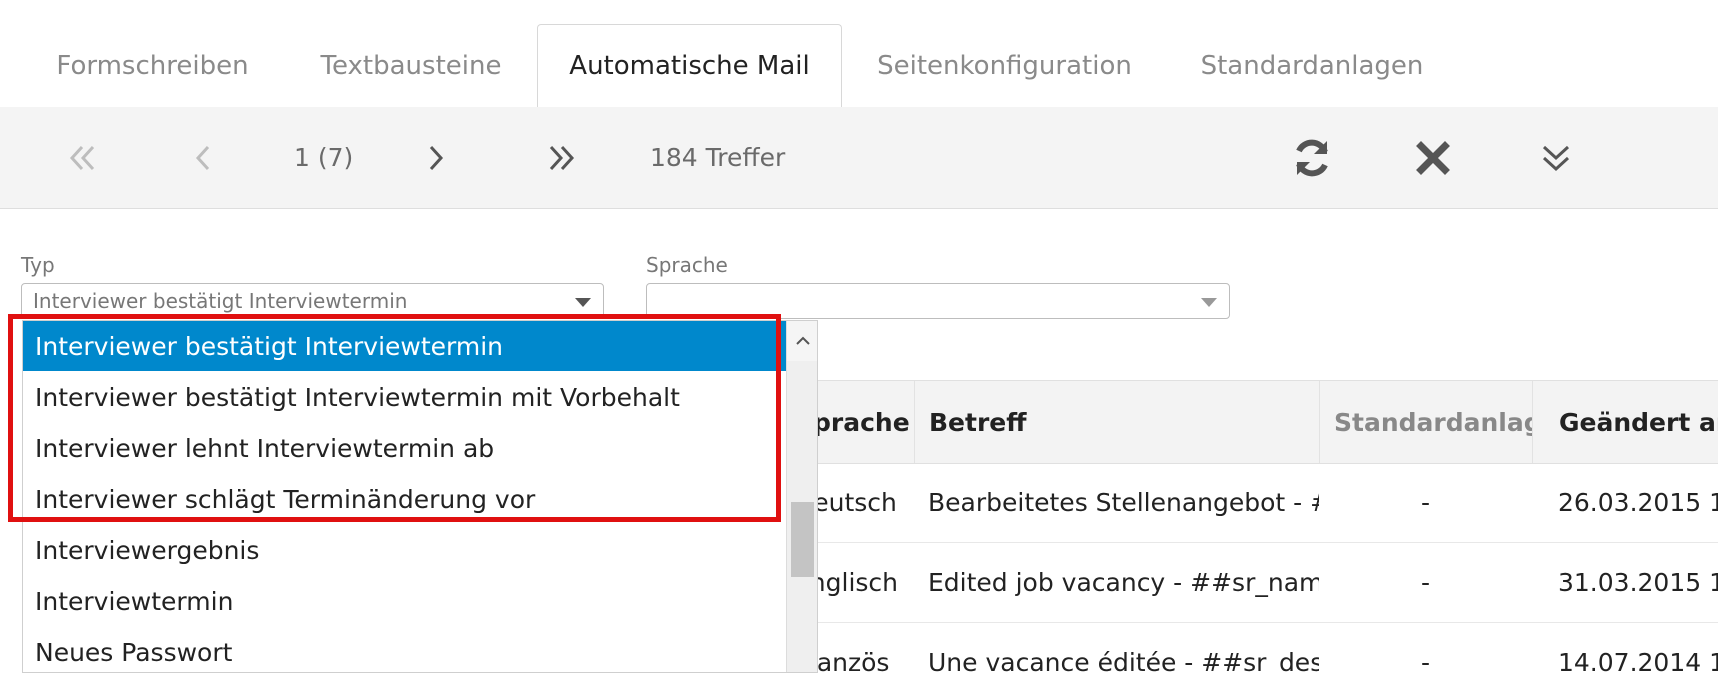  I want to click on tab-label: Standardanlagen, so click(1312, 65).